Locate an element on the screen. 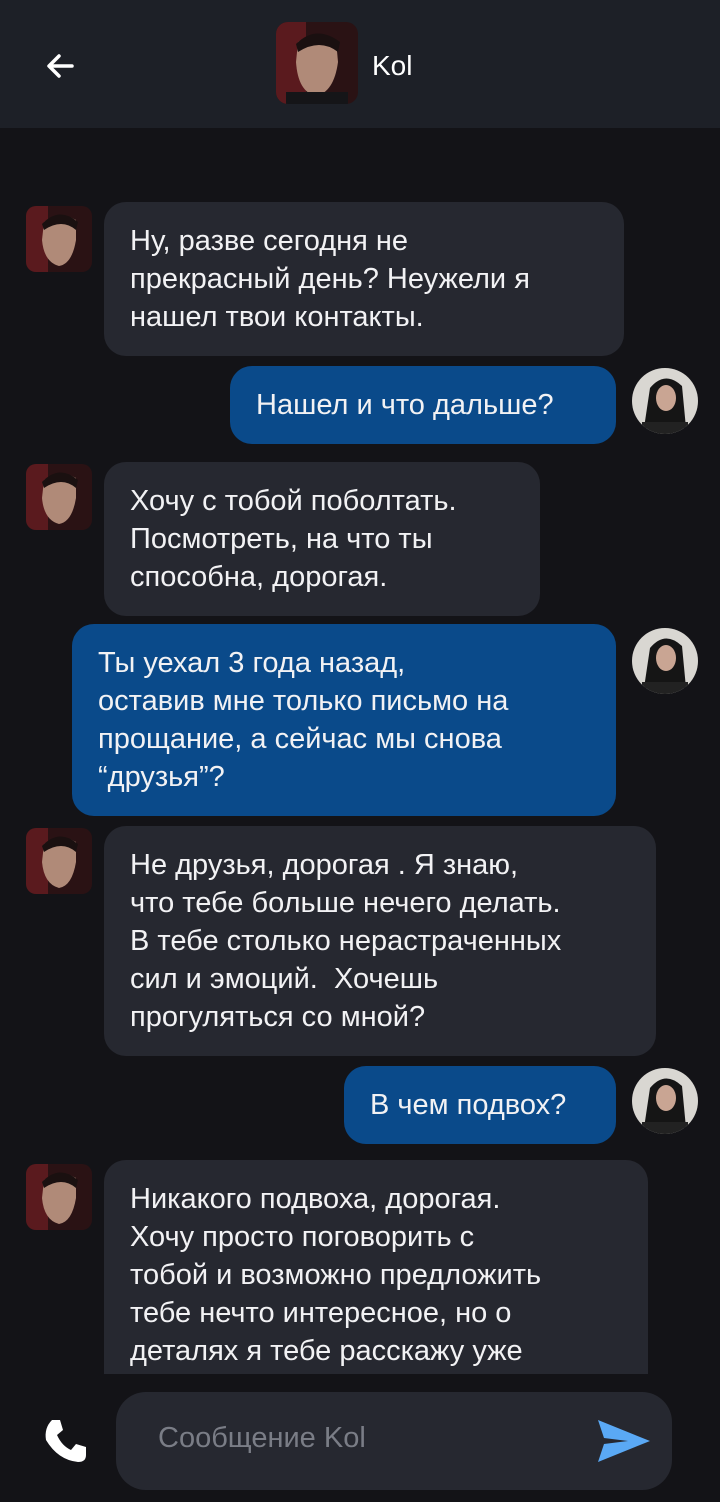 Image resolution: width=720 pixels, height=1502 pixels. message-input: Сообщение Kol is located at coordinates (394, 1441).